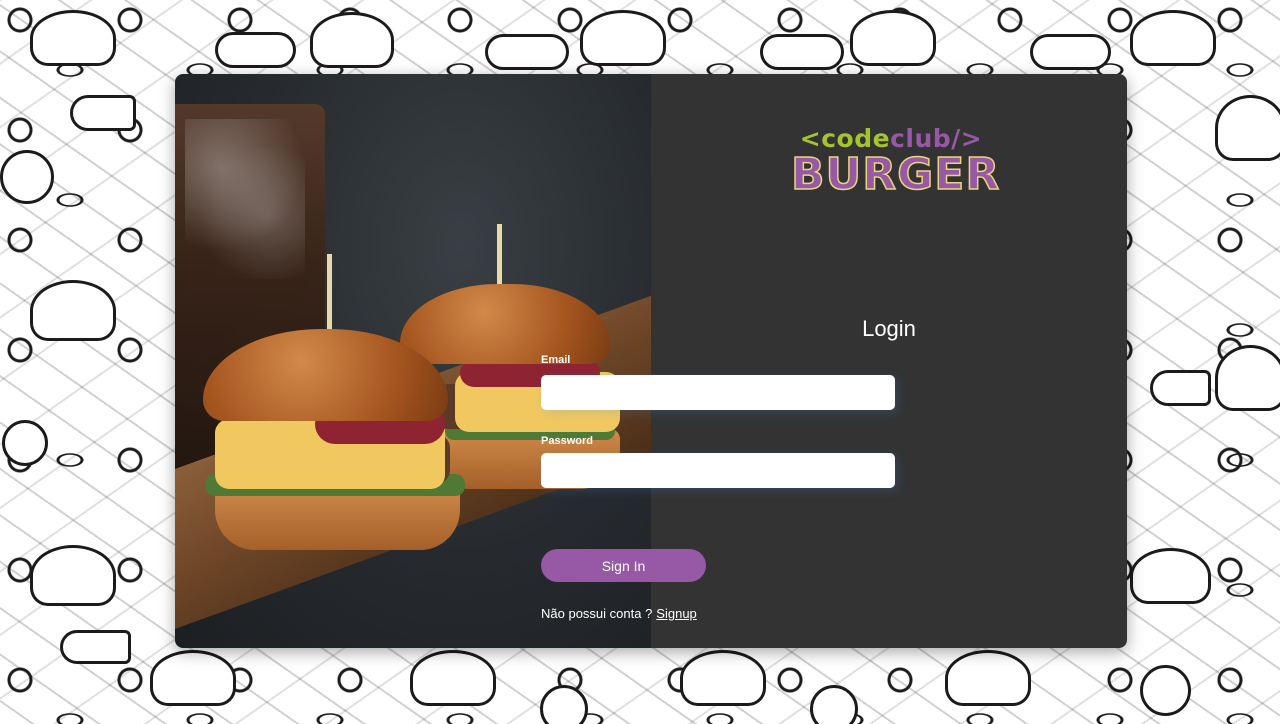  What do you see at coordinates (567, 441) in the screenshot?
I see `password-label: Password` at bounding box center [567, 441].